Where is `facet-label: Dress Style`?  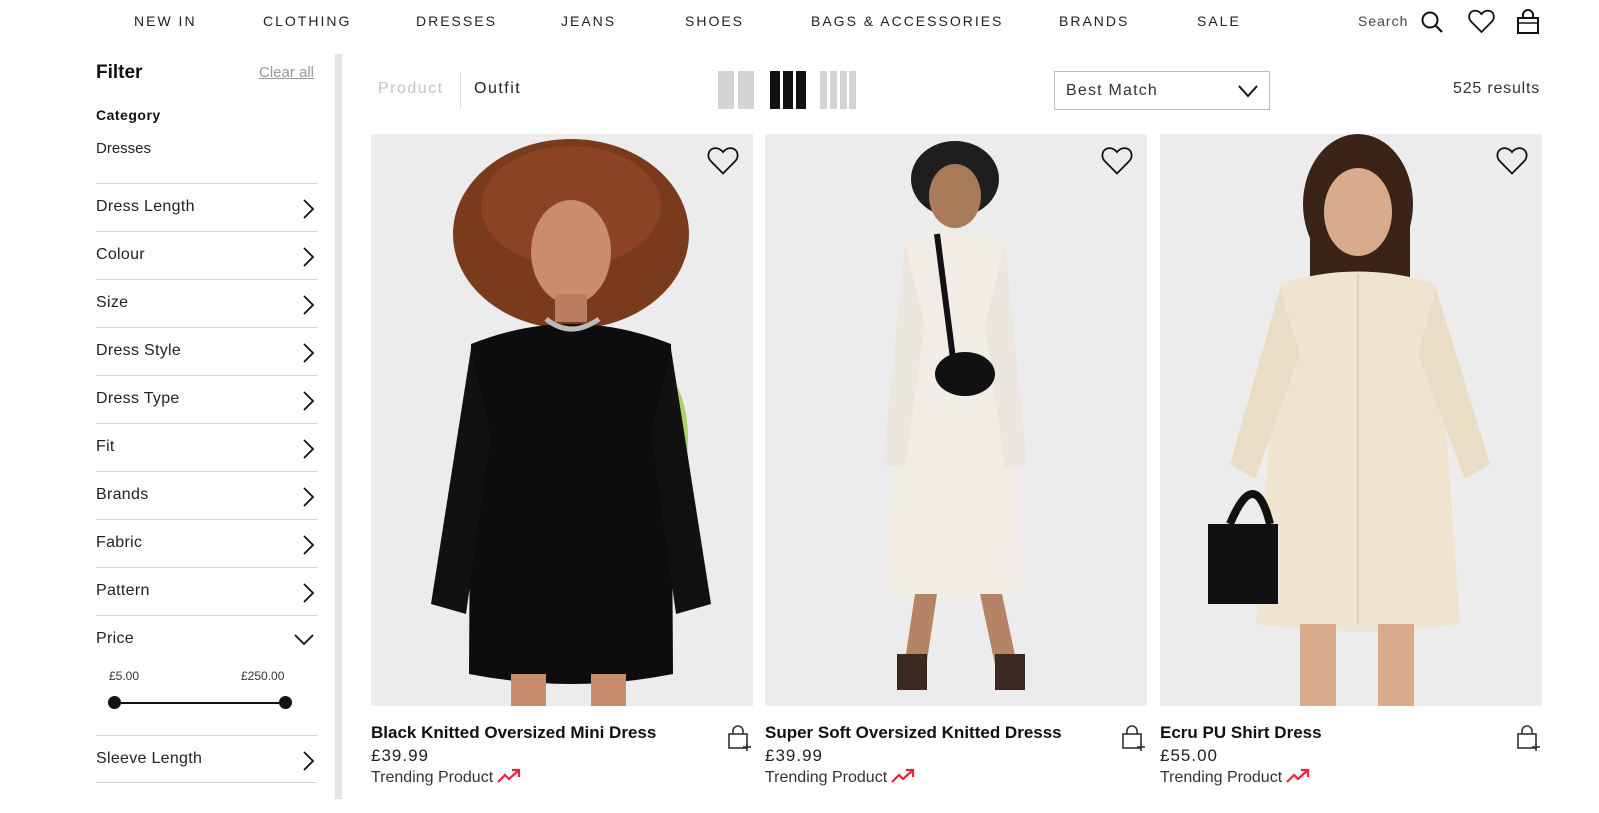
facet-label: Dress Style is located at coordinates (139, 350).